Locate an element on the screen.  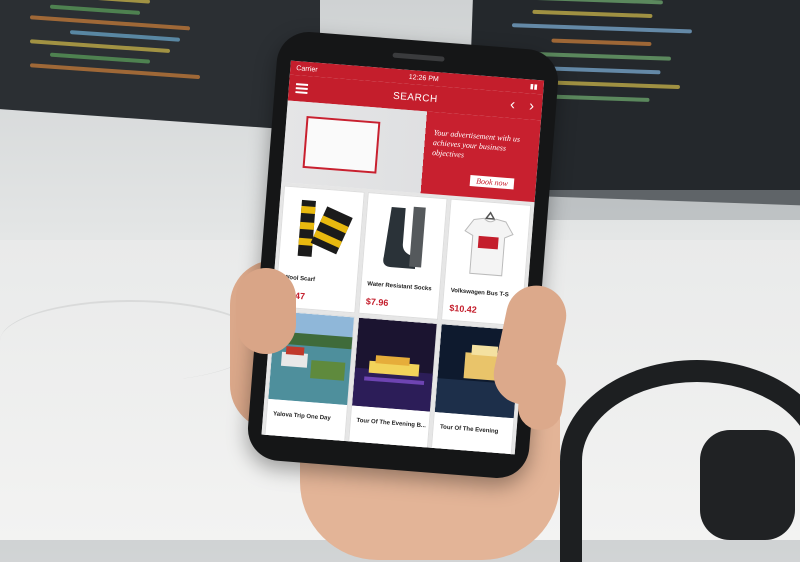
tshirt-image is located at coordinates (489, 244).